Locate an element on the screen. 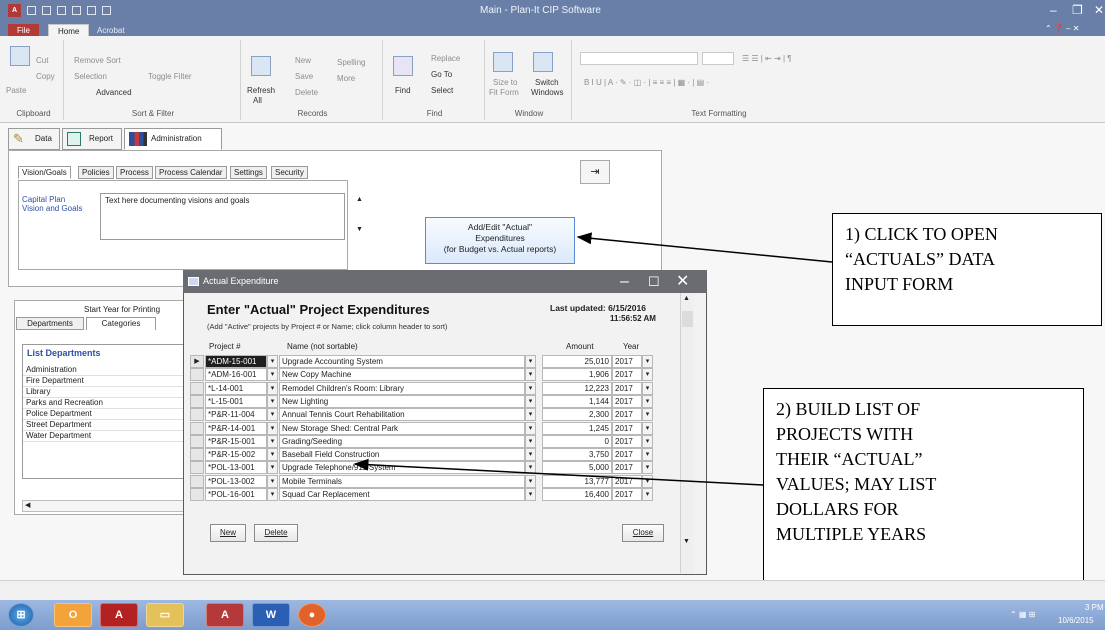  column-project: Project # is located at coordinates (225, 346).